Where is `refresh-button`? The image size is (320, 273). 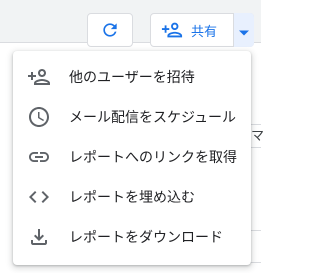 refresh-button is located at coordinates (110, 30).